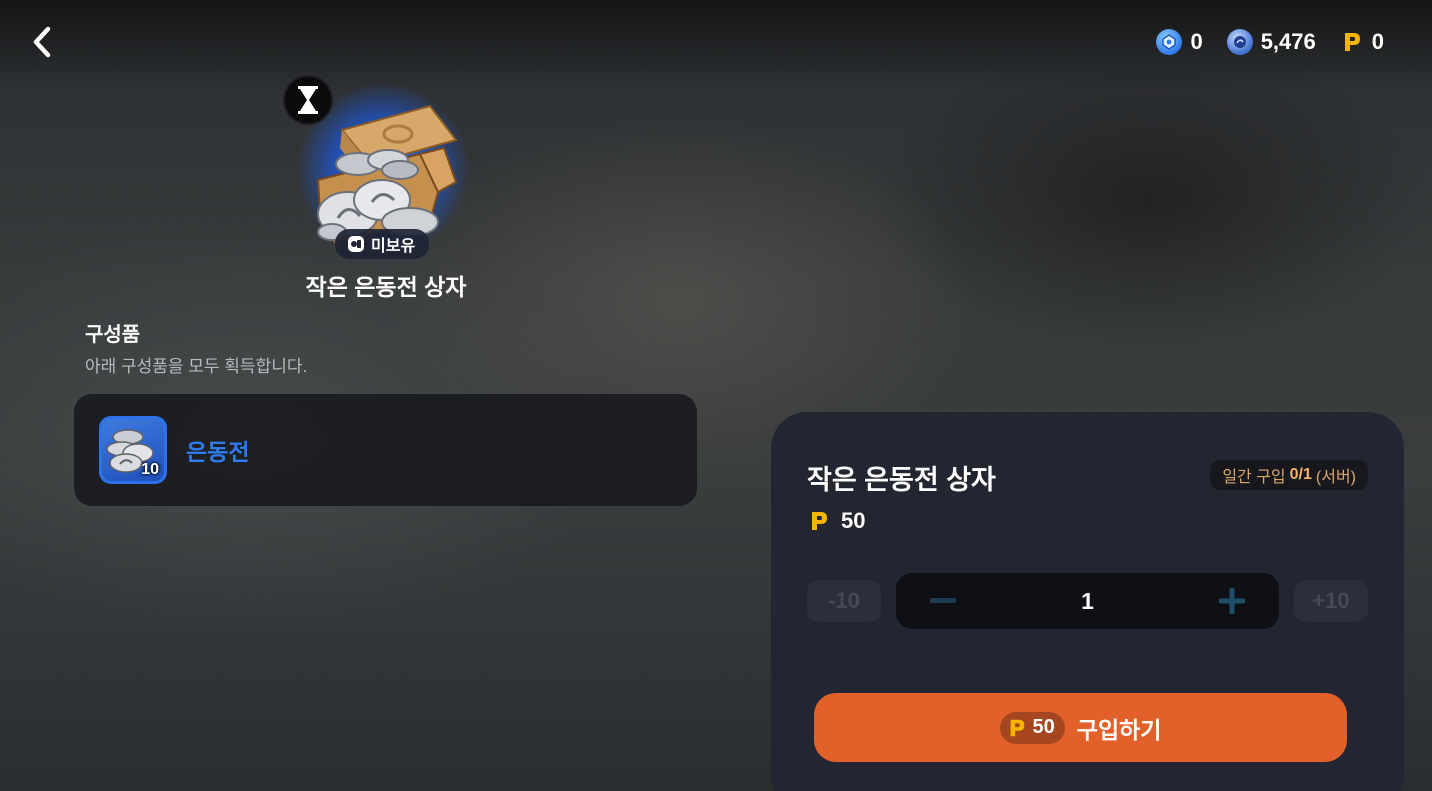 The width and height of the screenshot is (1432, 791). I want to click on ownership-label: 미보유, so click(393, 246).